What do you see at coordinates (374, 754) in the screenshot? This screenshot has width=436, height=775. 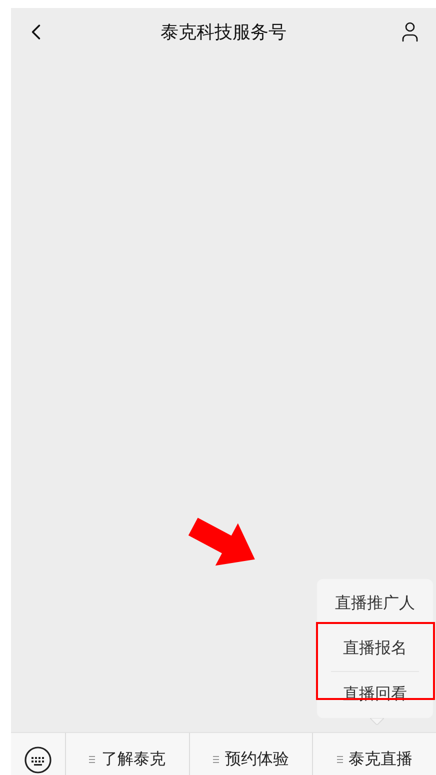 I see `menu-tab: 泰克直播` at bounding box center [374, 754].